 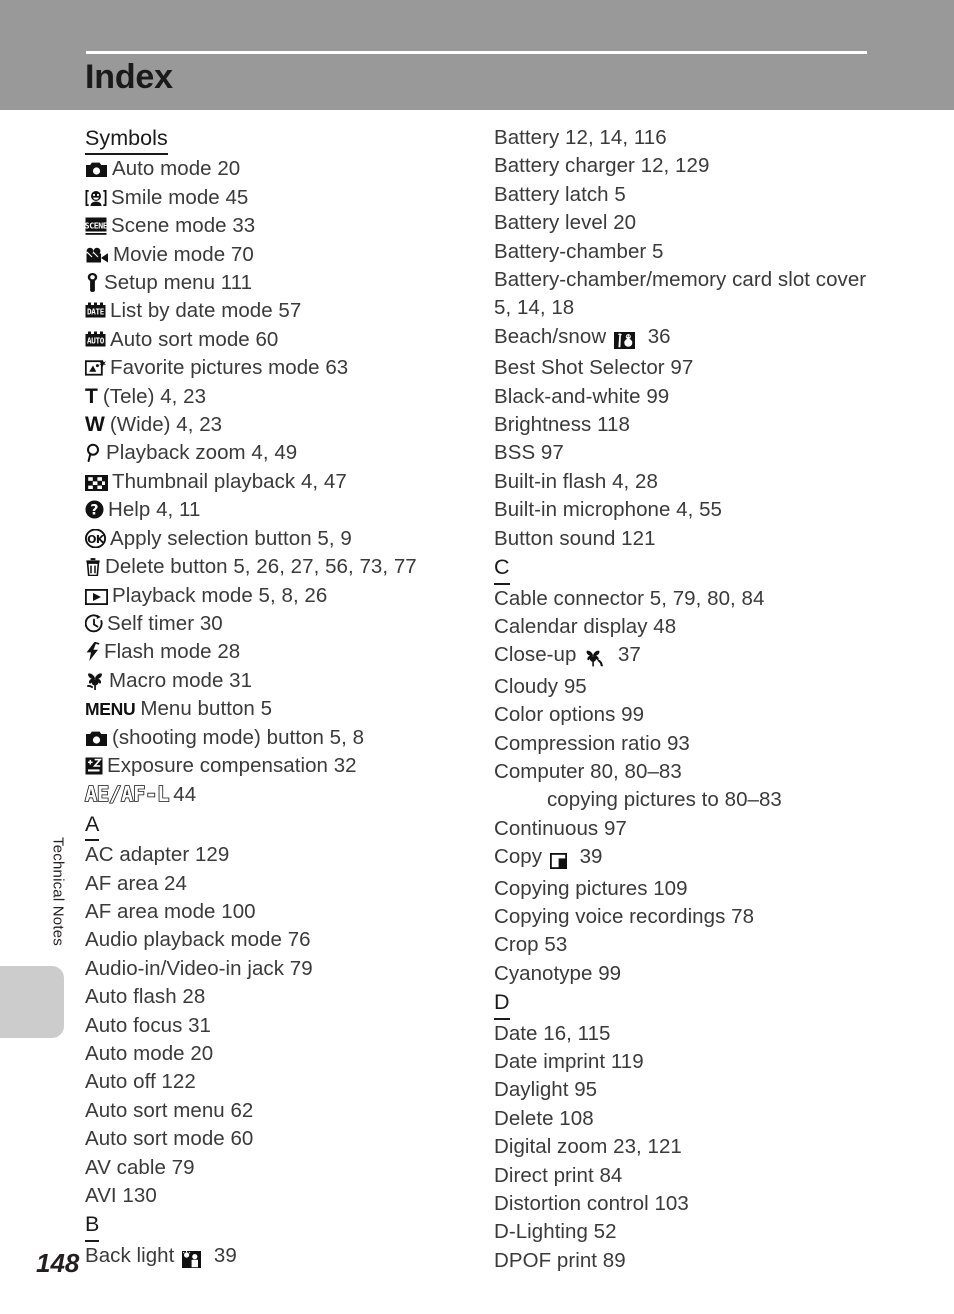 I want to click on index-entry: Battery level 20, so click(x=565, y=223).